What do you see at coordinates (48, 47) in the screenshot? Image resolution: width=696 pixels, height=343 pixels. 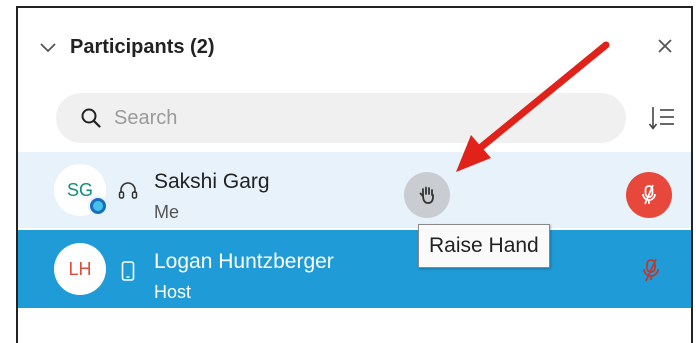 I see `chevron-down-icon` at bounding box center [48, 47].